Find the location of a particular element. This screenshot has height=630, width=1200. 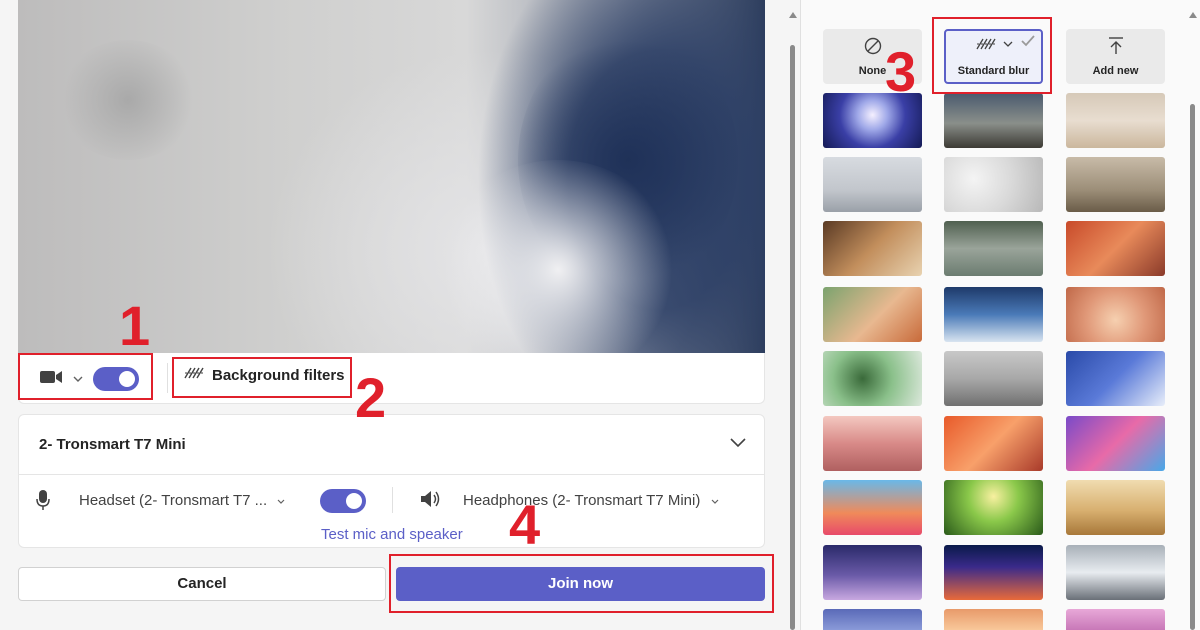

test-mic-speaker-link: Test mic and speaker is located at coordinates (392, 534).